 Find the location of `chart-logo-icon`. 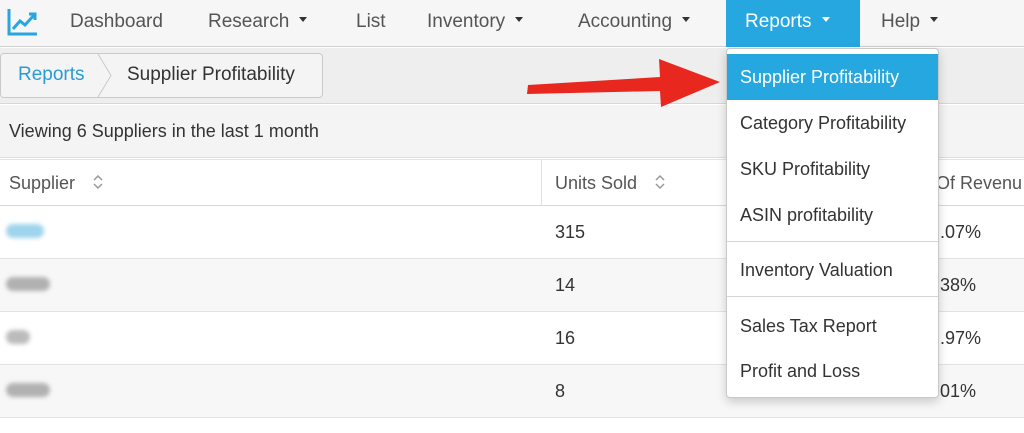

chart-logo-icon is located at coordinates (23, 22).